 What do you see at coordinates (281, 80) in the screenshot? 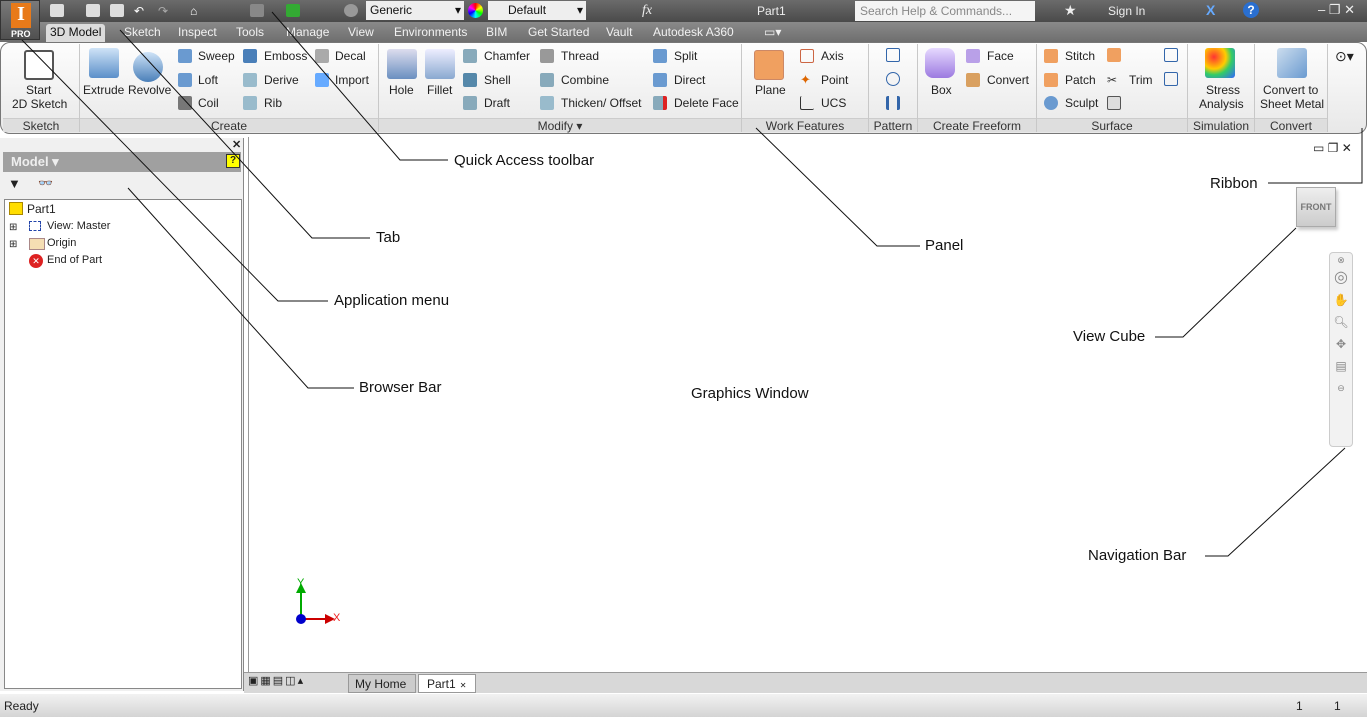
I see `derive-button: Derive` at bounding box center [281, 80].